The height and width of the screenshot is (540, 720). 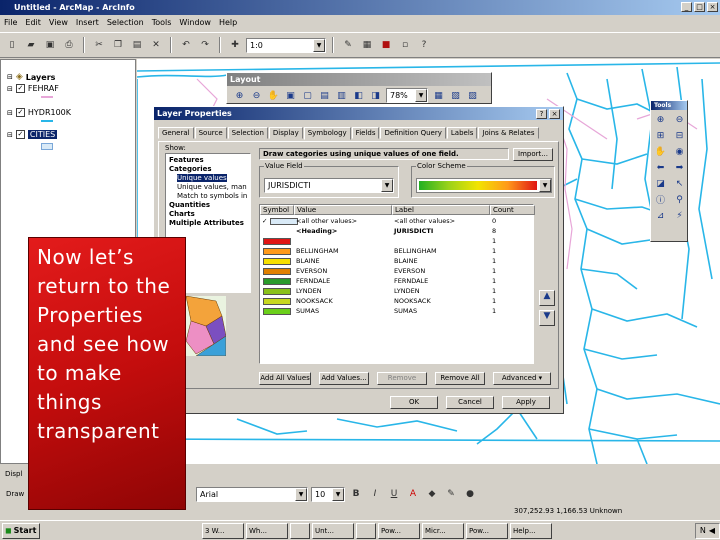 What do you see at coordinates (33, 88) in the screenshot?
I see `toc-layer: ⊟ ✓ FEHRAF` at bounding box center [33, 88].